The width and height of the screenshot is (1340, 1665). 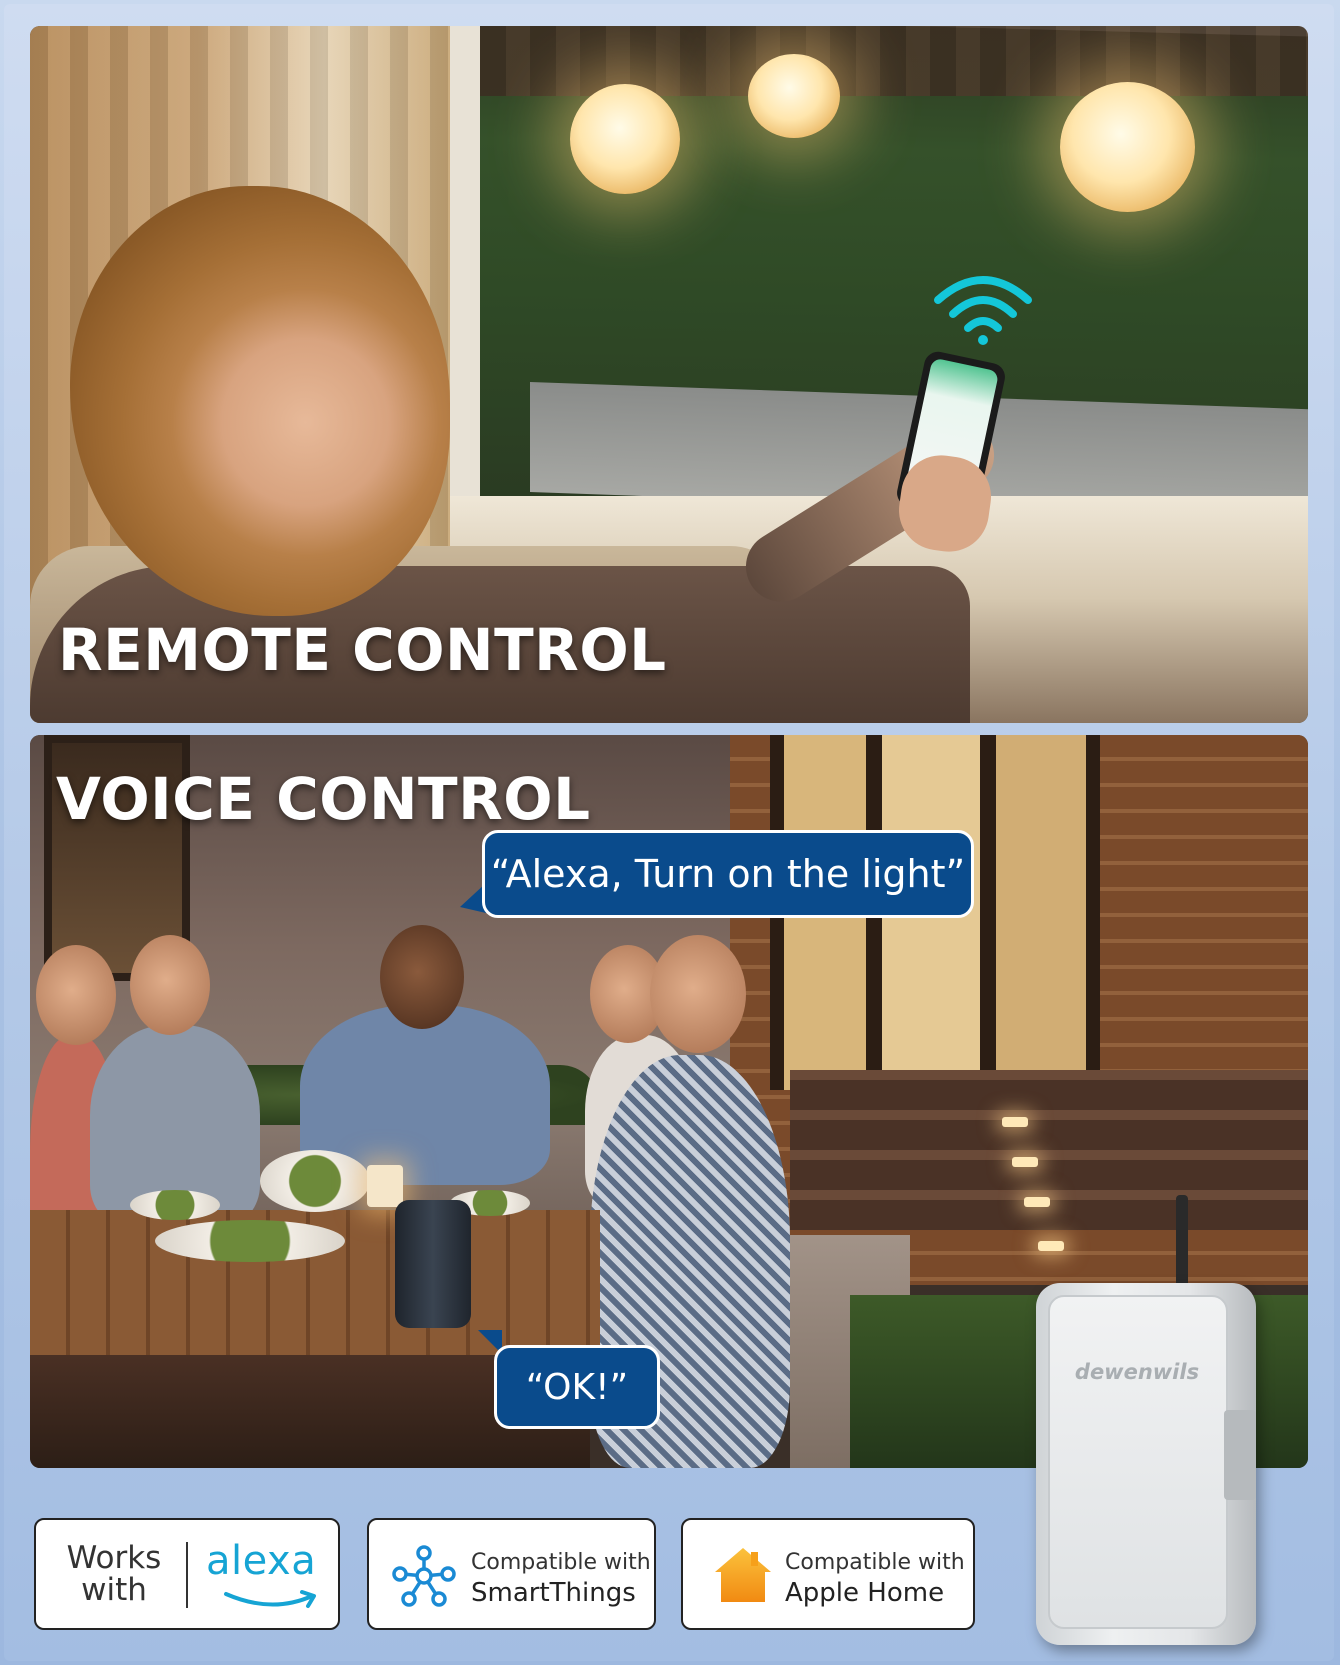 What do you see at coordinates (323, 799) in the screenshot?
I see `voice-control-heading: VOICE CONTROL` at bounding box center [323, 799].